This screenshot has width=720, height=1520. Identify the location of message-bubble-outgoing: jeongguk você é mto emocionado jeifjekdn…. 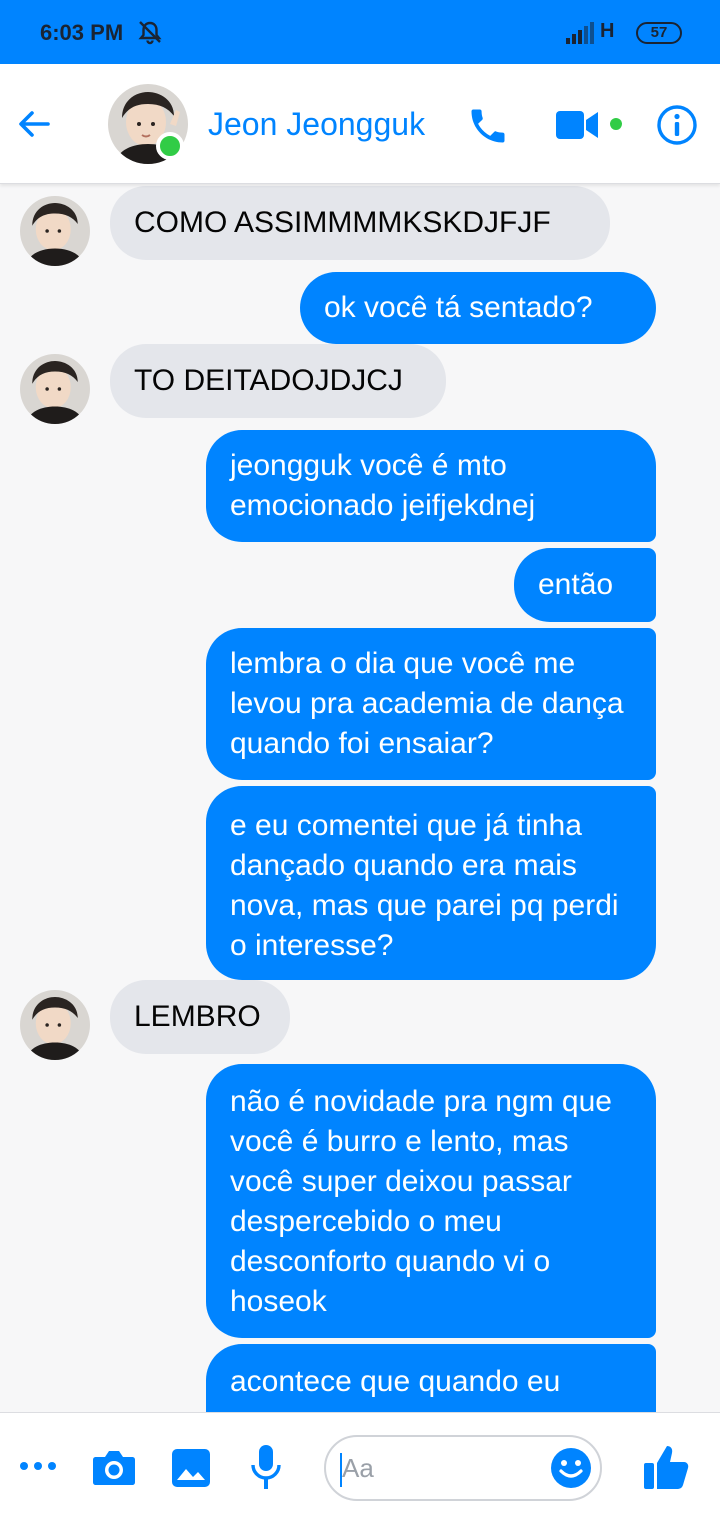
(431, 486).